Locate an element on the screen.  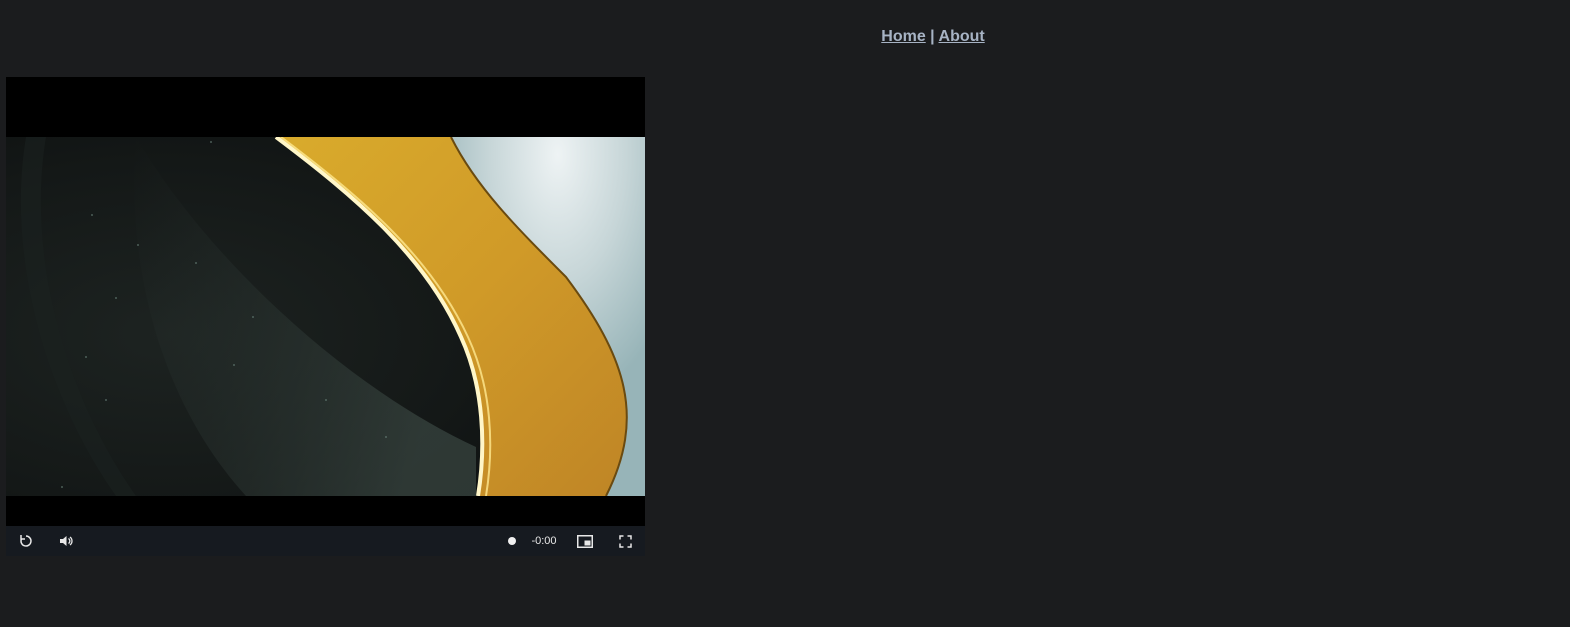
volume-button is located at coordinates (66, 541).